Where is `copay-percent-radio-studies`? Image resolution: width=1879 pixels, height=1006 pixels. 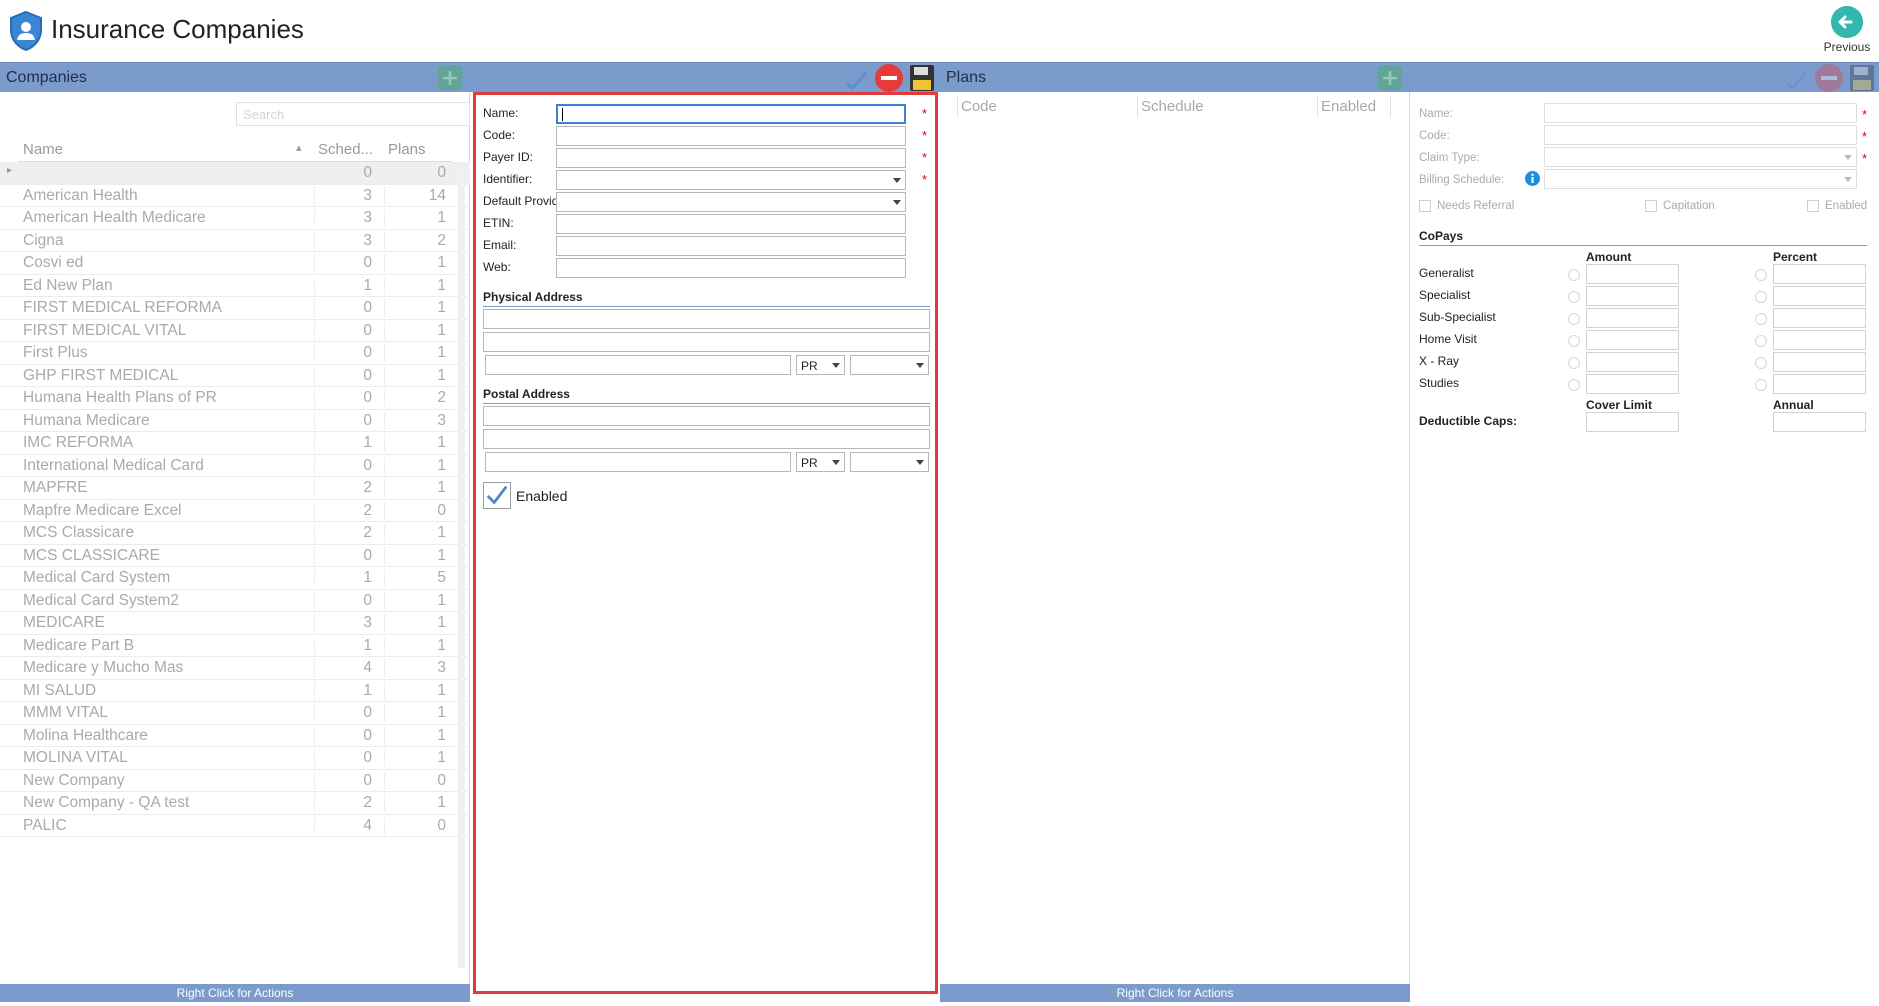
copay-percent-radio-studies is located at coordinates (1761, 385).